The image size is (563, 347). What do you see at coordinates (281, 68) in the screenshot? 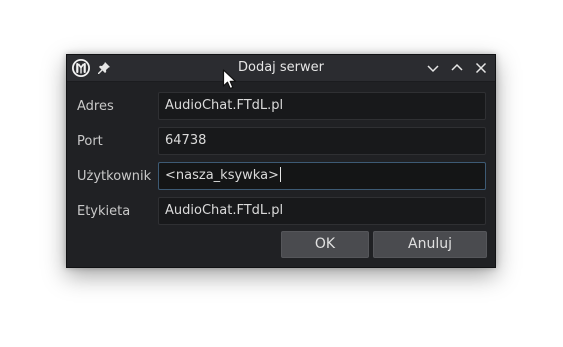
I see `title-bar: Dodaj serwer` at bounding box center [281, 68].